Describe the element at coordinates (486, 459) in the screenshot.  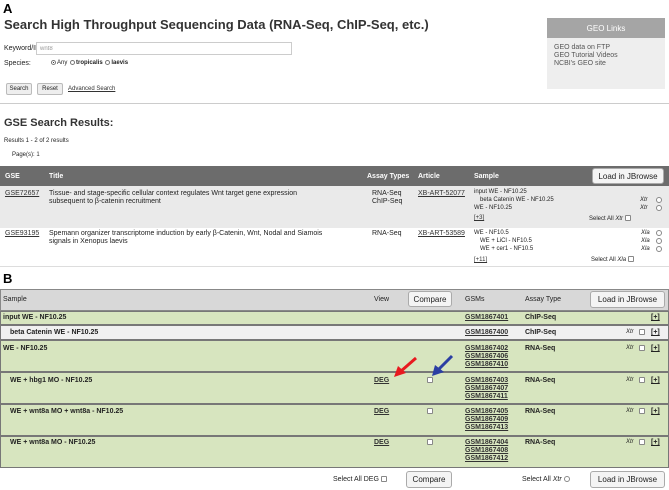
I see `gsm-link: GSM1867412` at that location.